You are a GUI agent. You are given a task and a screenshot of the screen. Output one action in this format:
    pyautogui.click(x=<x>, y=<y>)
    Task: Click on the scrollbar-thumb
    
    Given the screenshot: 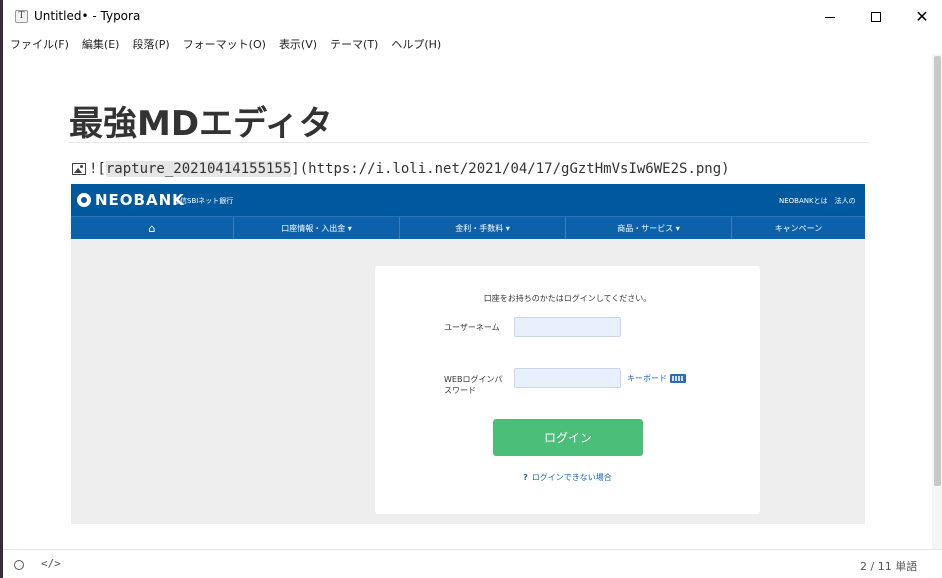 What is the action you would take?
    pyautogui.click(x=937, y=271)
    